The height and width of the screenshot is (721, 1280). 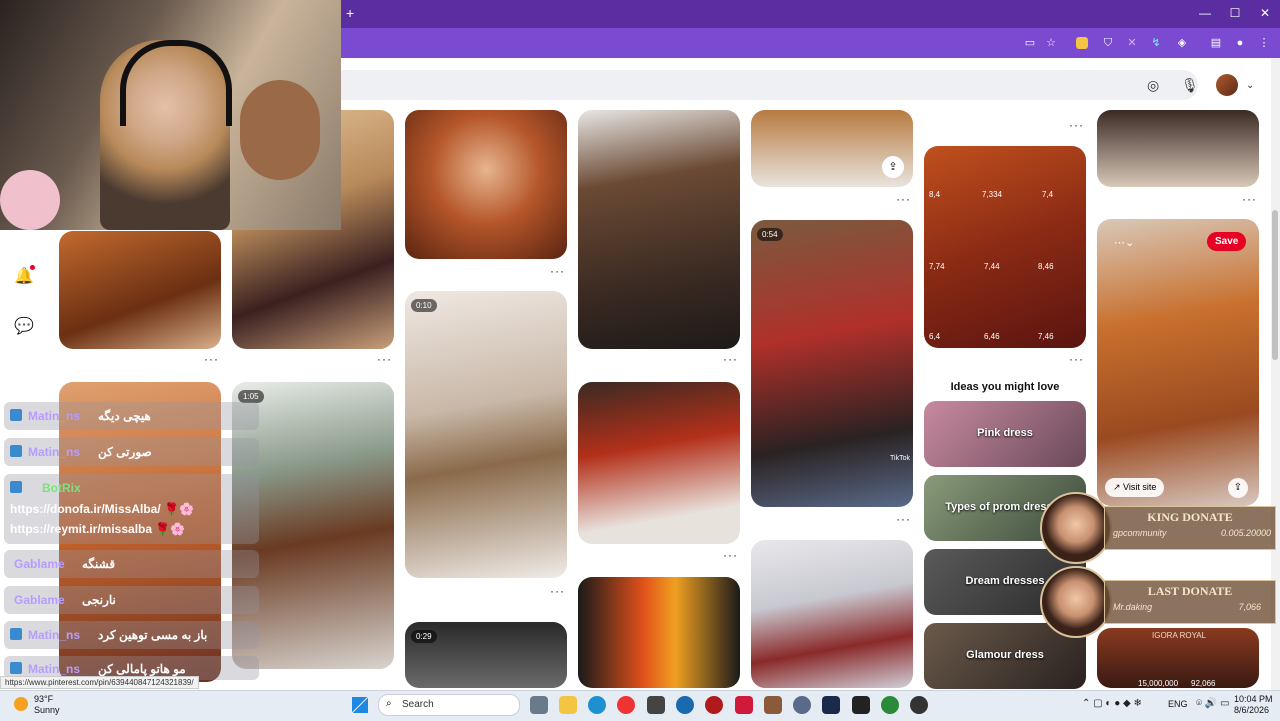 I want to click on chat-message: Matin_ns هیچی دیگه, so click(x=131, y=416).